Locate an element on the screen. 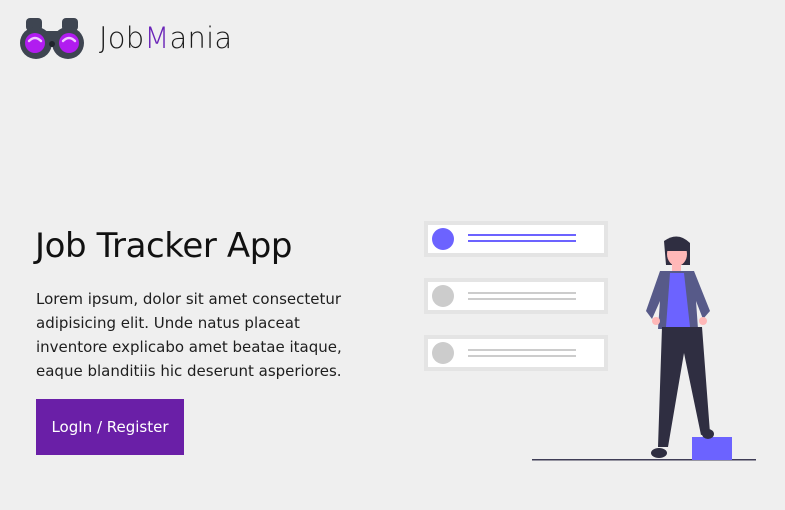 This screenshot has height=510, width=785. brand-prefix: Job is located at coordinates (122, 37).